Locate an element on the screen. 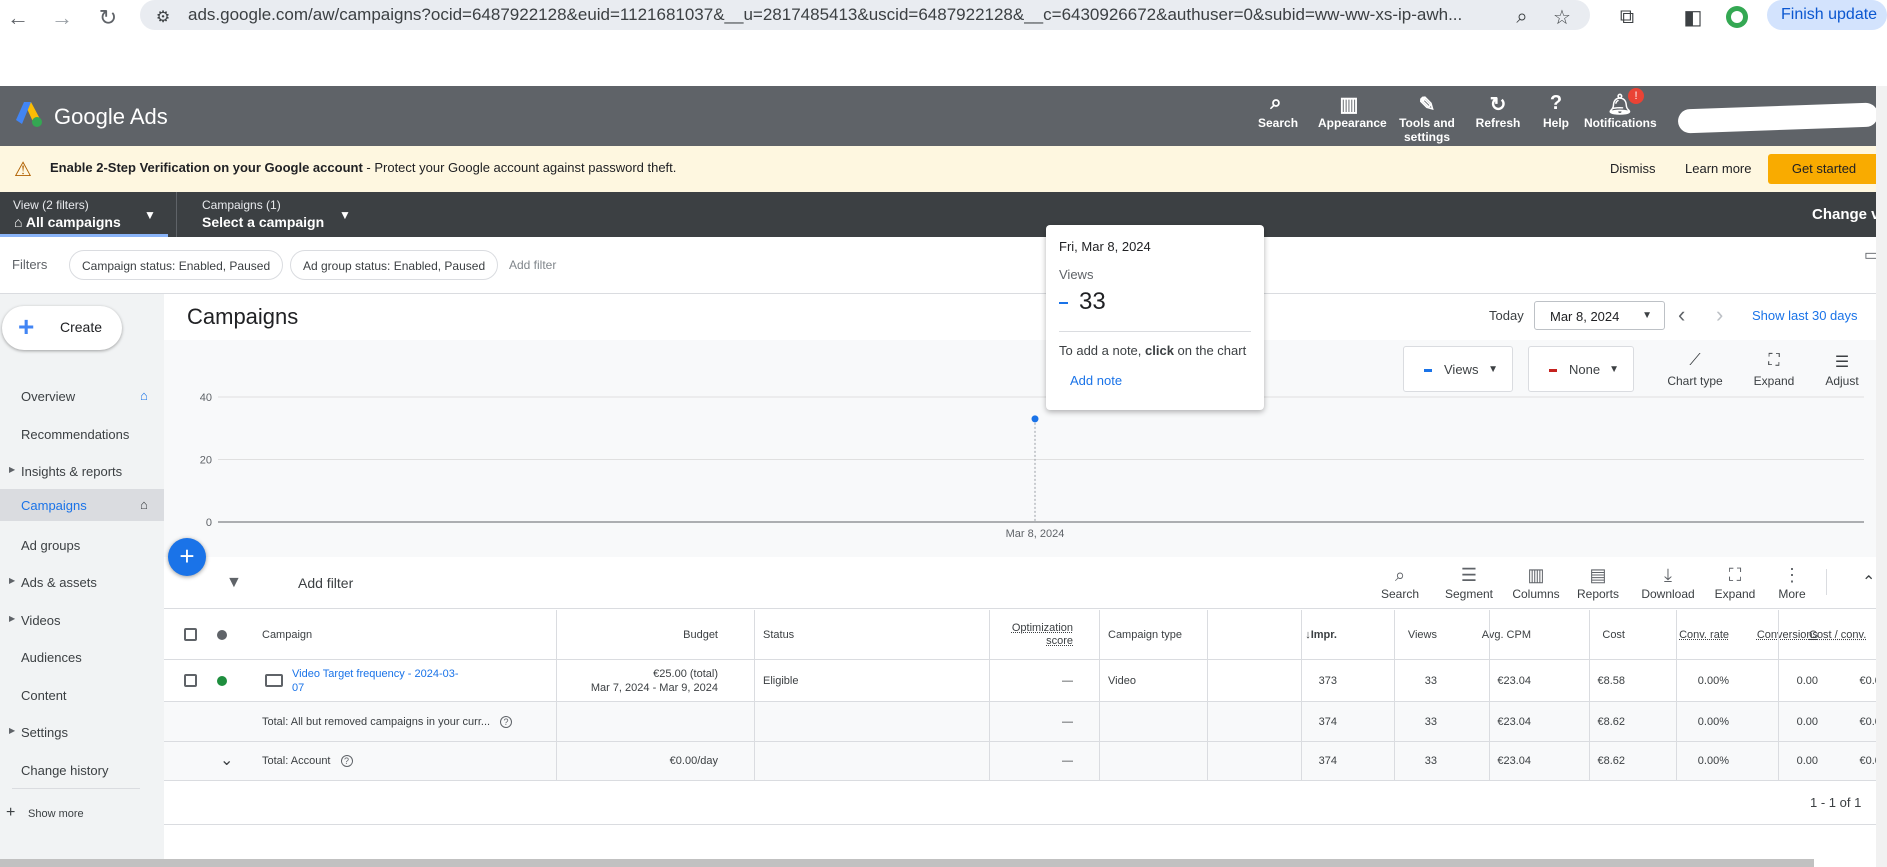  create-button: + Create is located at coordinates (62, 328).